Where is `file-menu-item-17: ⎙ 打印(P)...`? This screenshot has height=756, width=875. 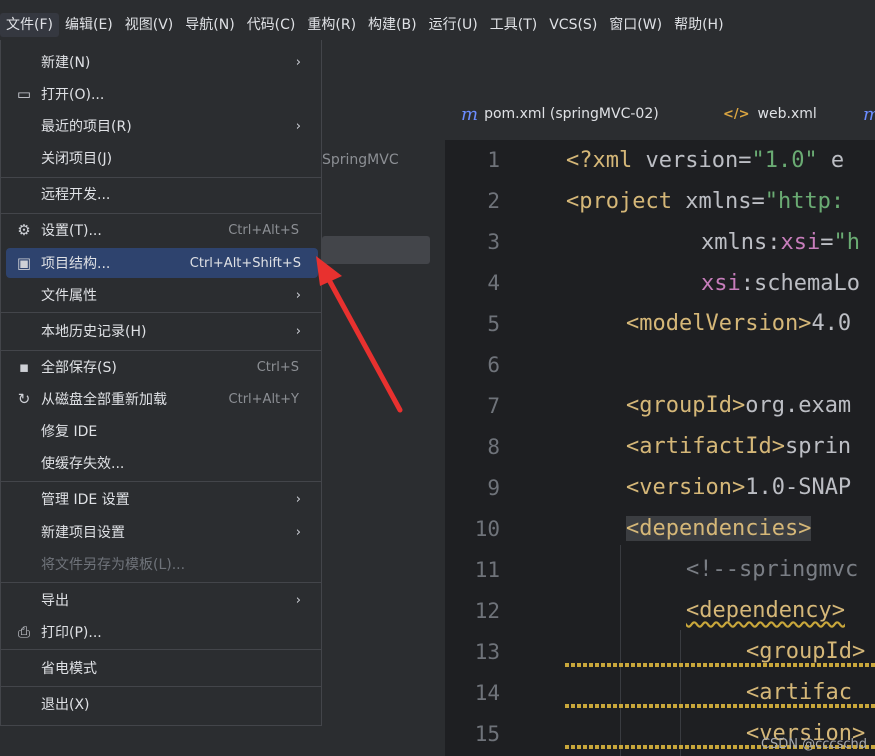
file-menu-item-17: ⎙ 打印(P)... is located at coordinates (161, 632).